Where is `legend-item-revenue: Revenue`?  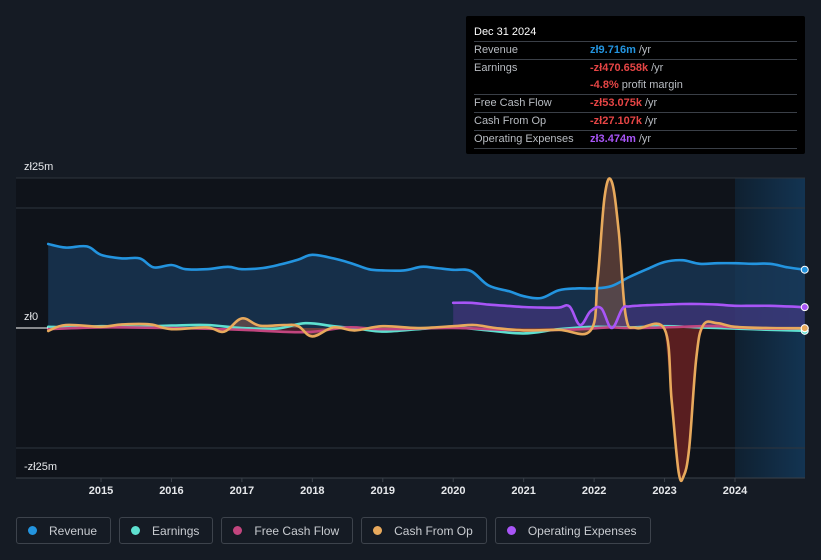
legend-item-revenue: Revenue is located at coordinates (64, 530).